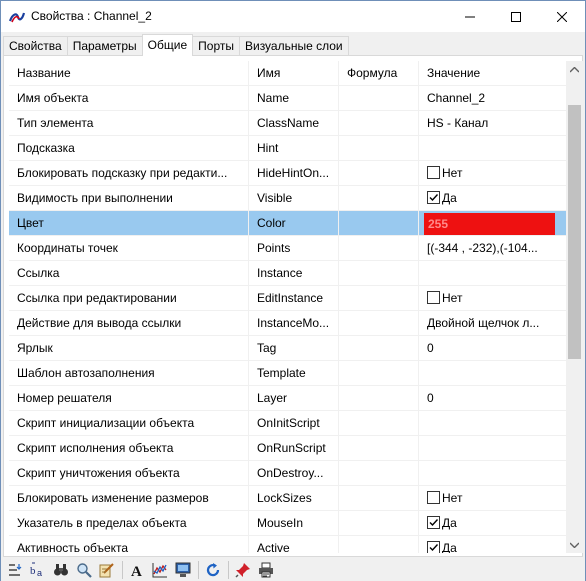 This screenshot has width=586, height=581. What do you see at coordinates (104, 46) in the screenshot?
I see `tab-parameters: Параметры` at bounding box center [104, 46].